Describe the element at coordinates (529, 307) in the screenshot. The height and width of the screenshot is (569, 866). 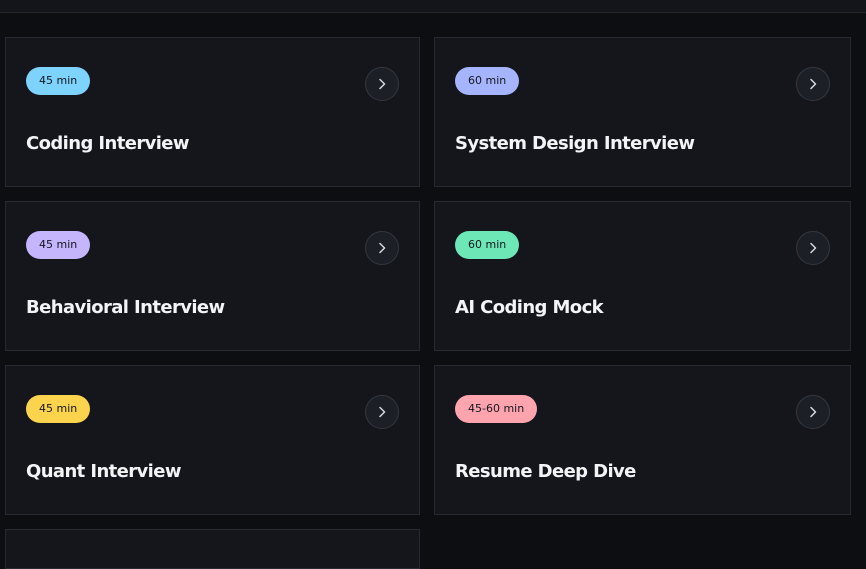
I see `card-title: AI Coding Mock` at that location.